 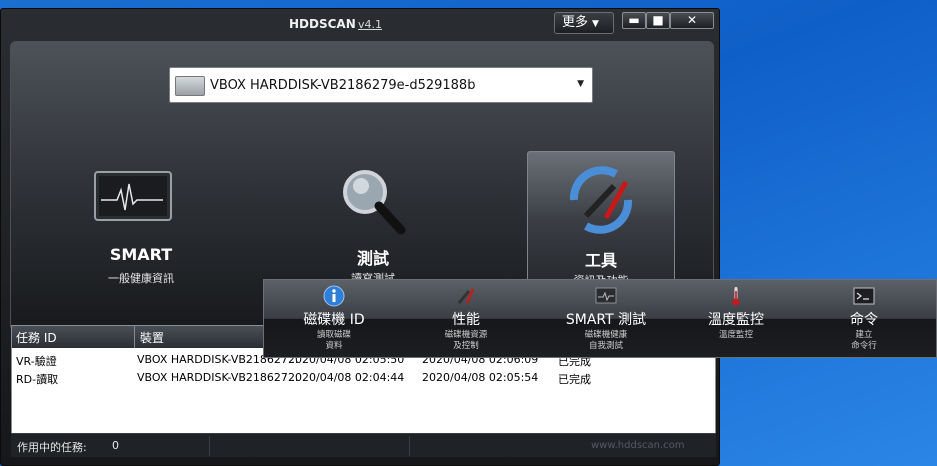 I want to click on pulse-icon, so click(x=606, y=295).